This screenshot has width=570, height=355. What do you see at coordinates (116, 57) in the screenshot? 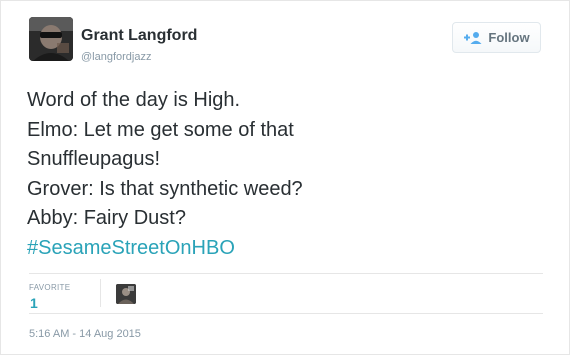
I see `author-username: @langfordjazz` at bounding box center [116, 57].